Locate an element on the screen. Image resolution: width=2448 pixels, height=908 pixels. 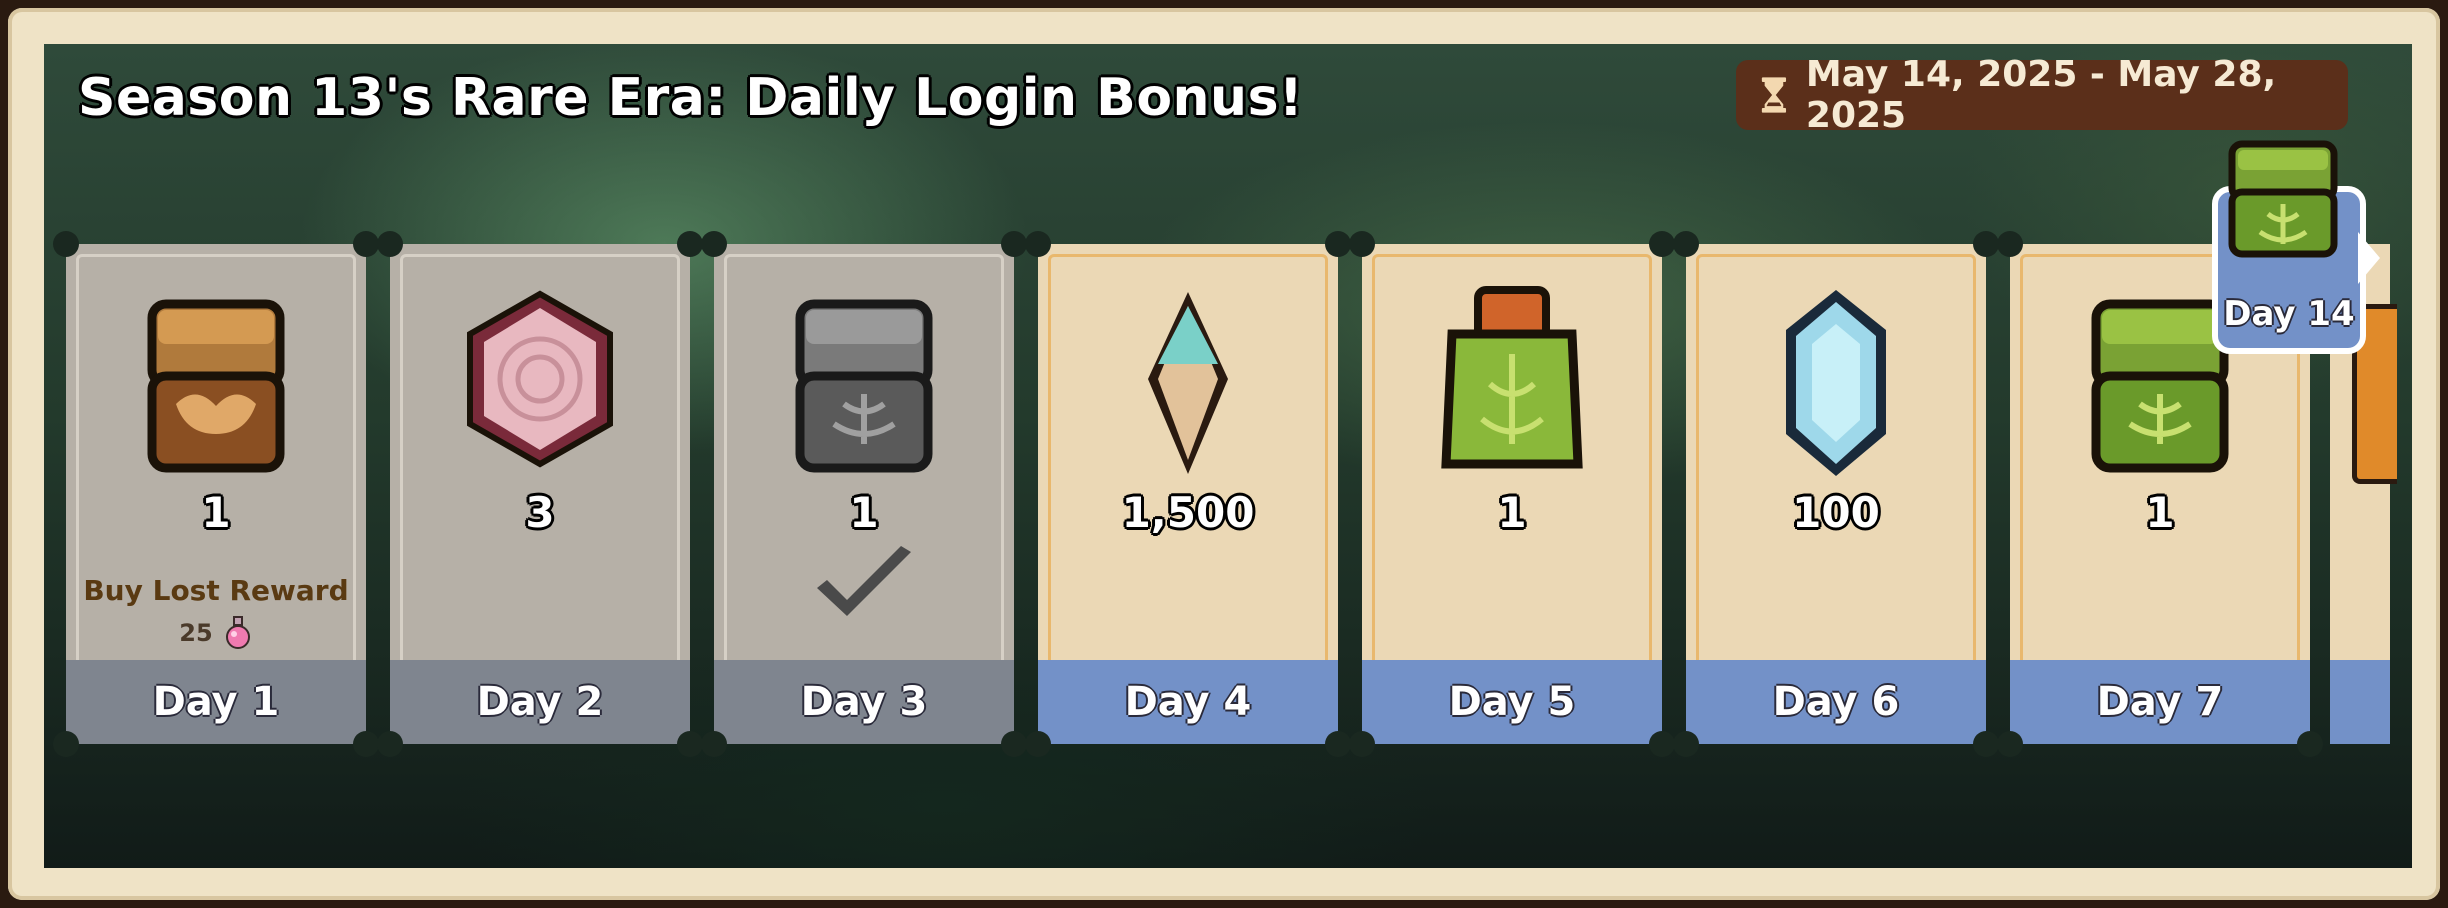
day-card-2: 3 Day 2 is located at coordinates (540, 494).